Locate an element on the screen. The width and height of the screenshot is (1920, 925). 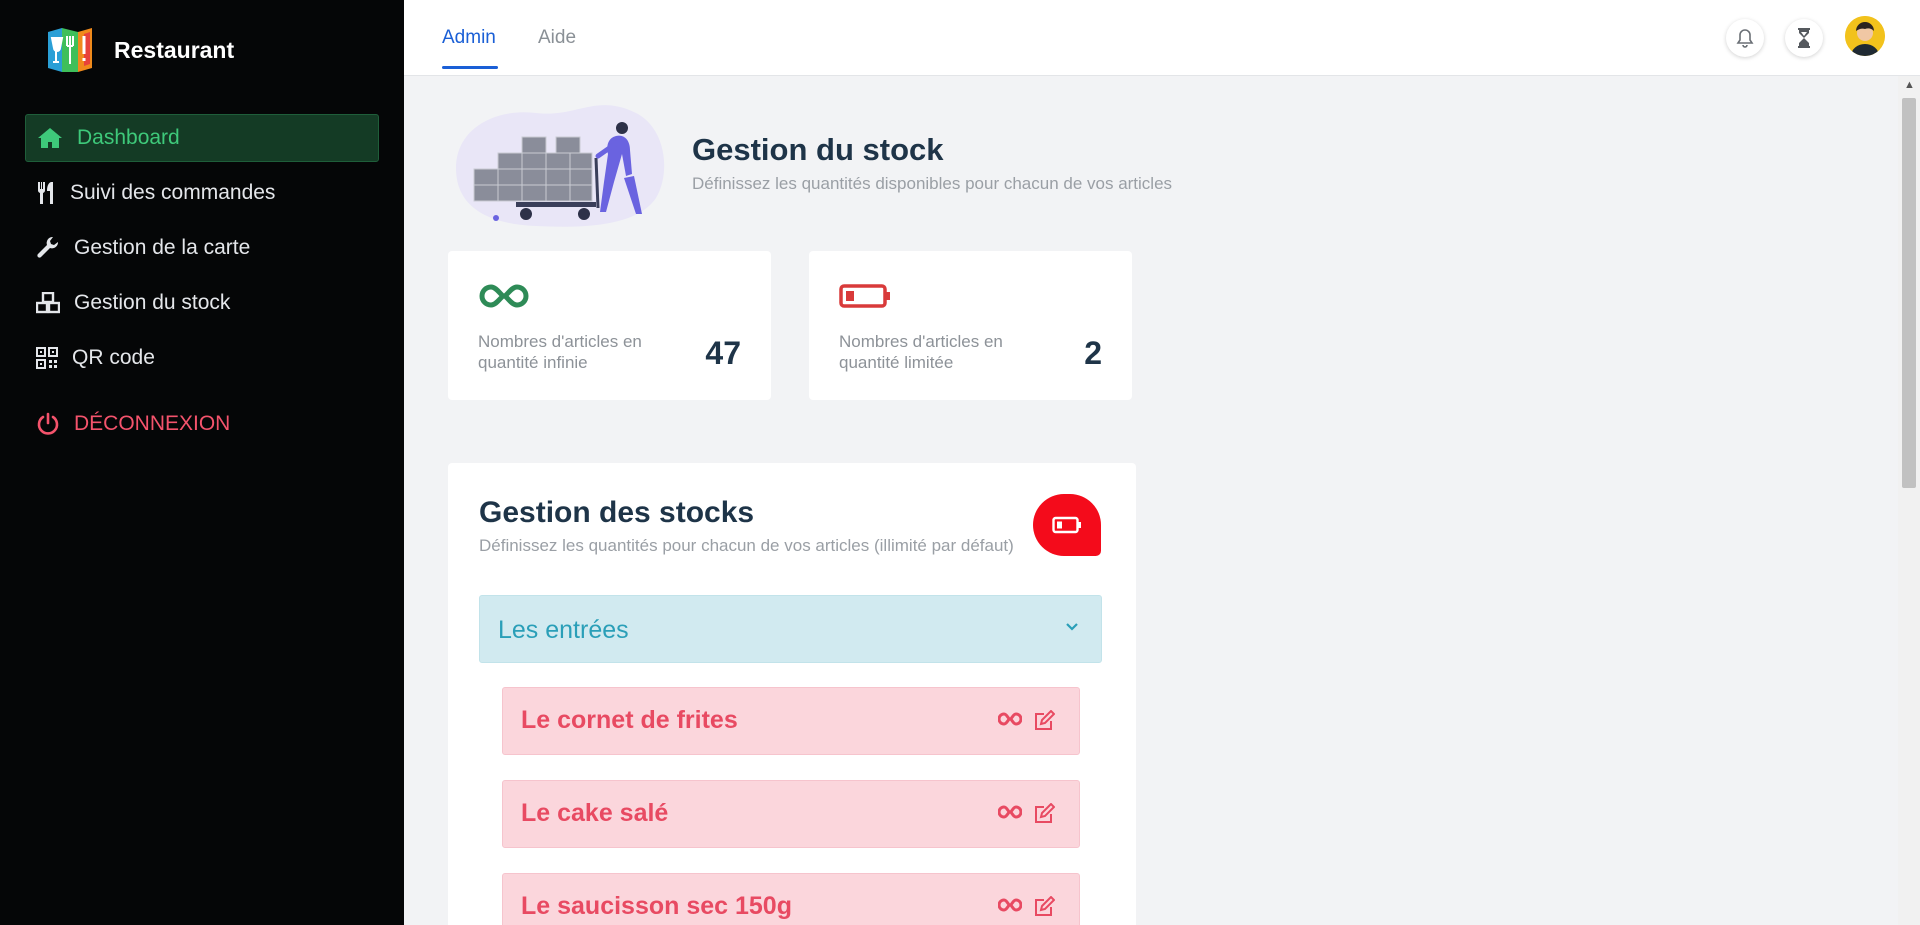
topbar: Admin Aide is located at coordinates (1162, 38).